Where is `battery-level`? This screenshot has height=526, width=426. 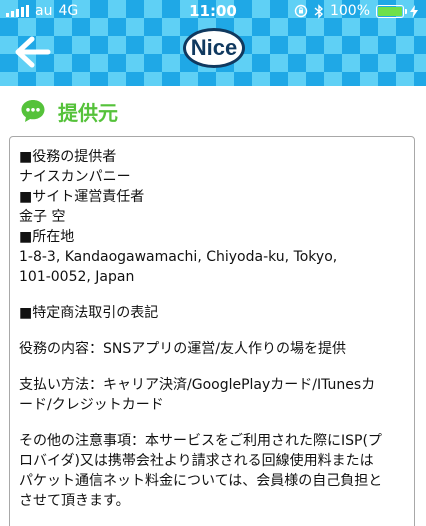 battery-level is located at coordinates (390, 11).